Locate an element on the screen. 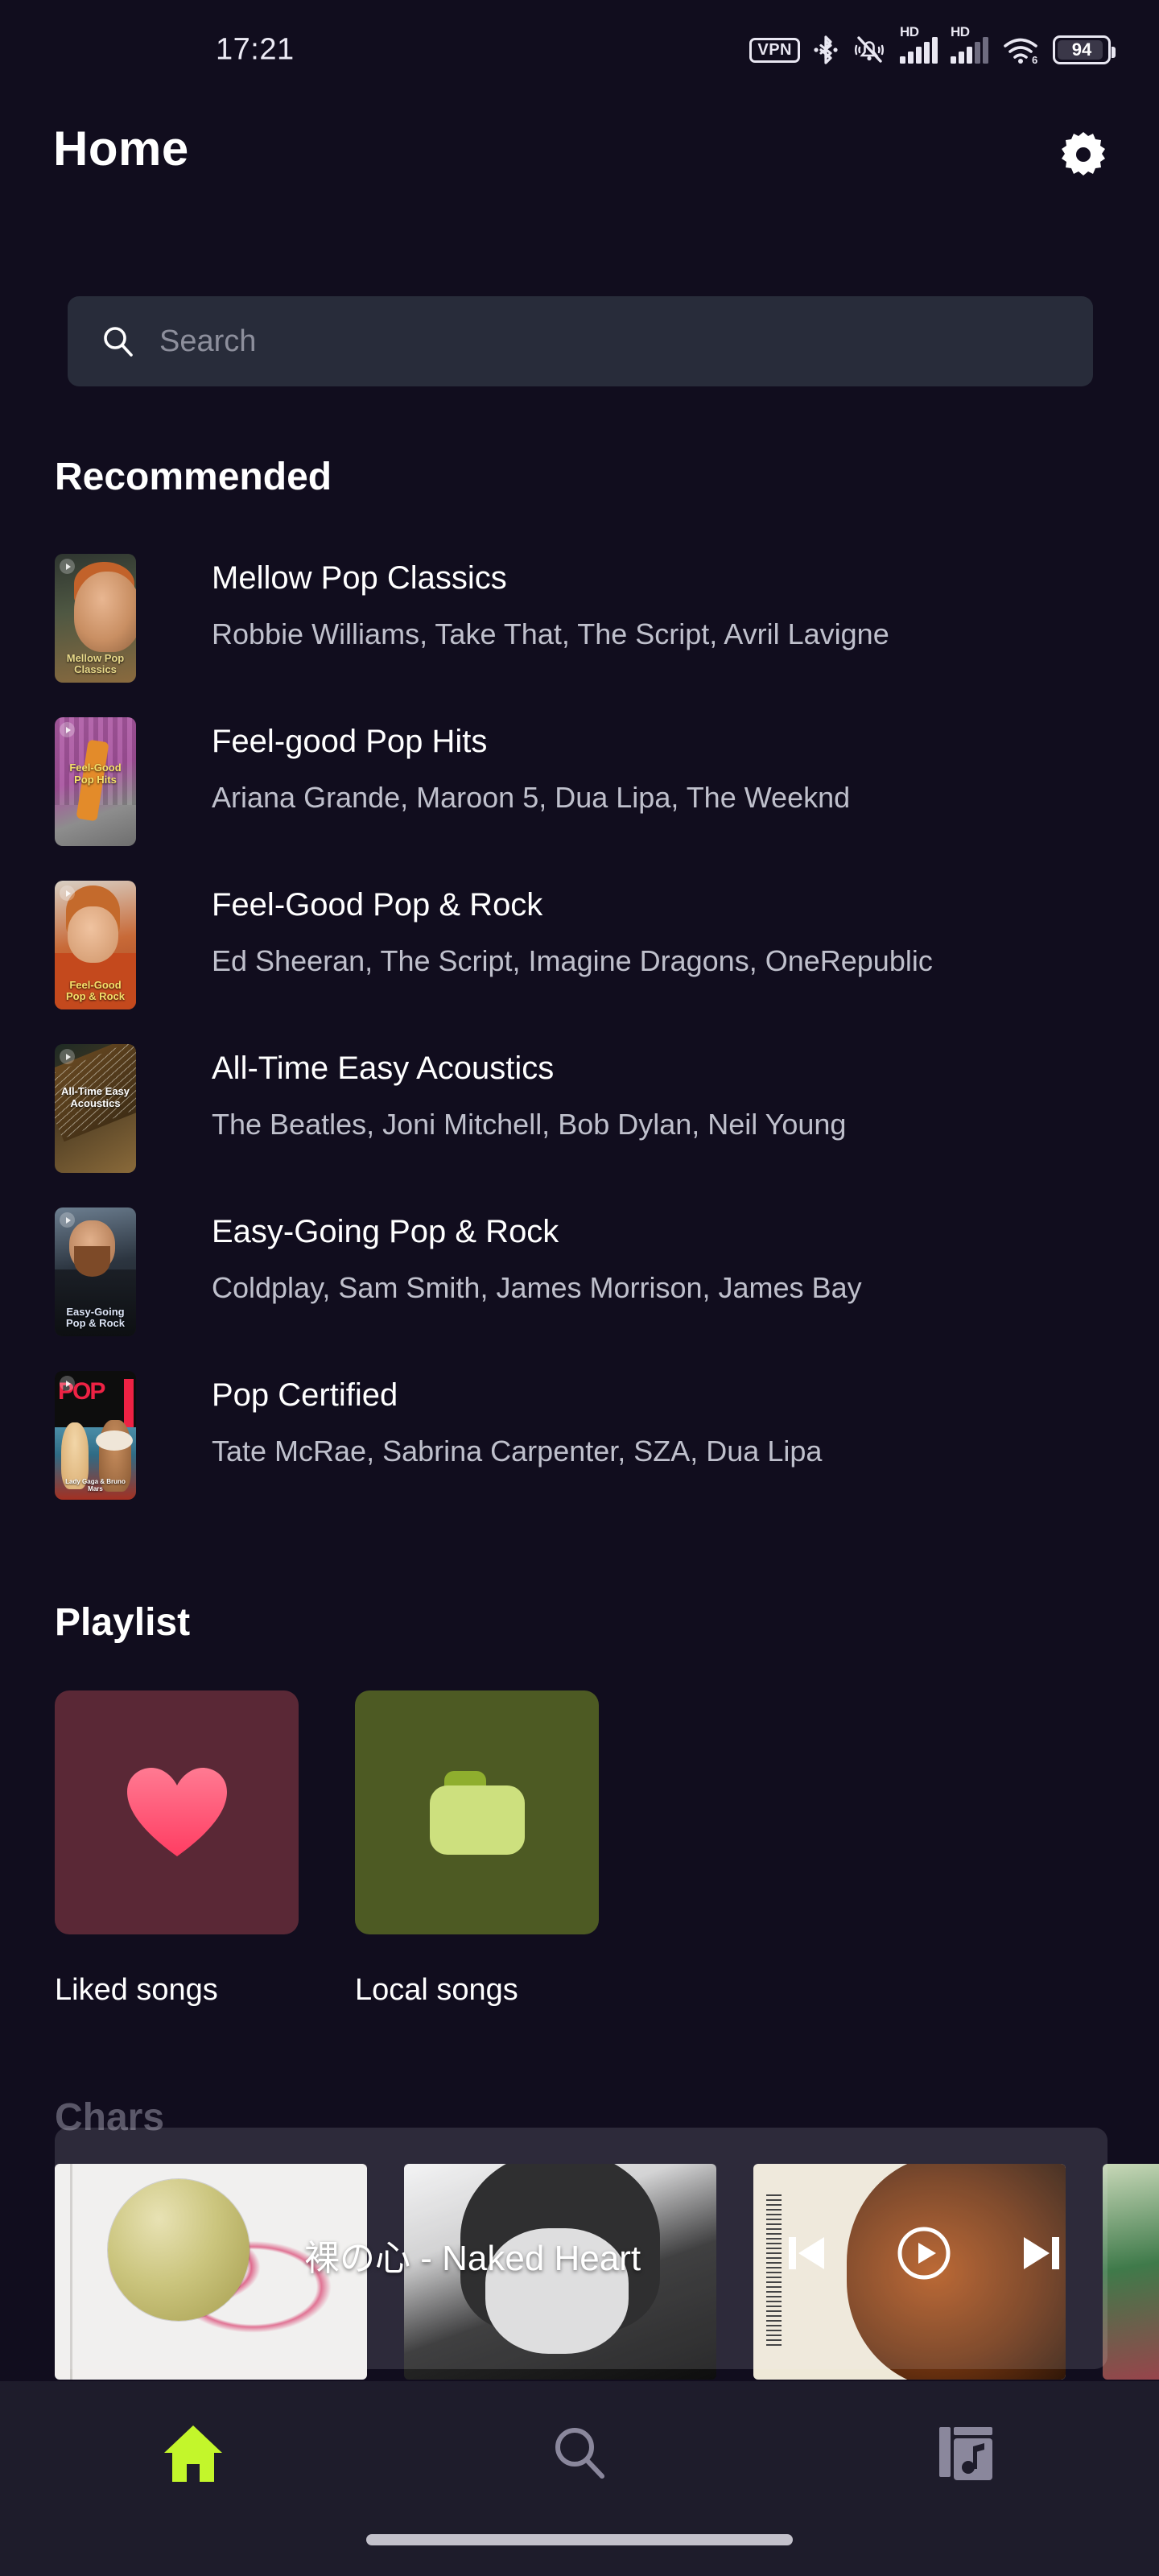 This screenshot has width=1159, height=2576. nav-item-library is located at coordinates (966, 2453).